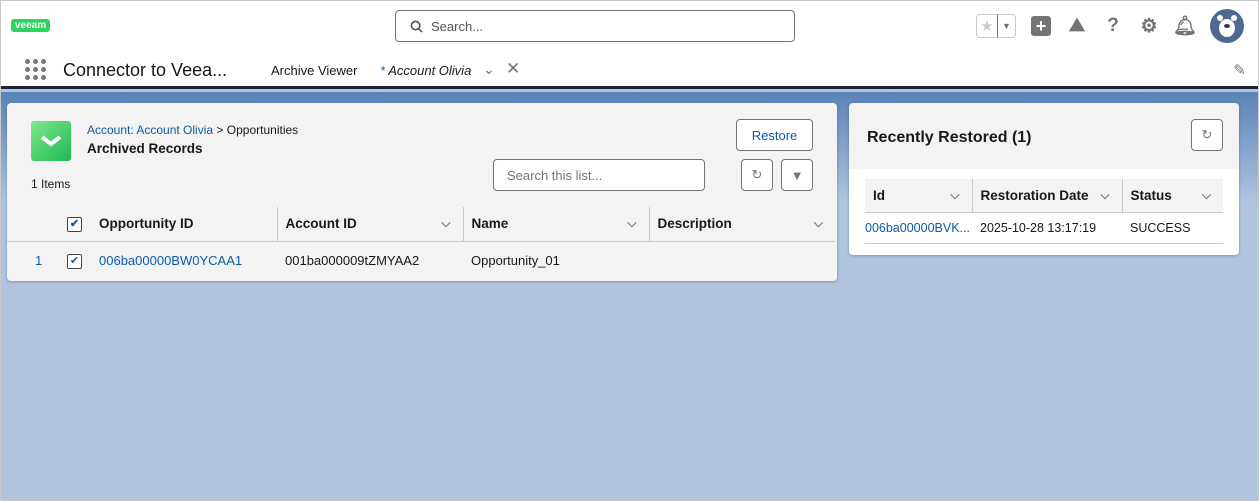 This screenshot has width=1259, height=501. What do you see at coordinates (1185, 26) in the screenshot?
I see `bell-icon: 🔔︎` at bounding box center [1185, 26].